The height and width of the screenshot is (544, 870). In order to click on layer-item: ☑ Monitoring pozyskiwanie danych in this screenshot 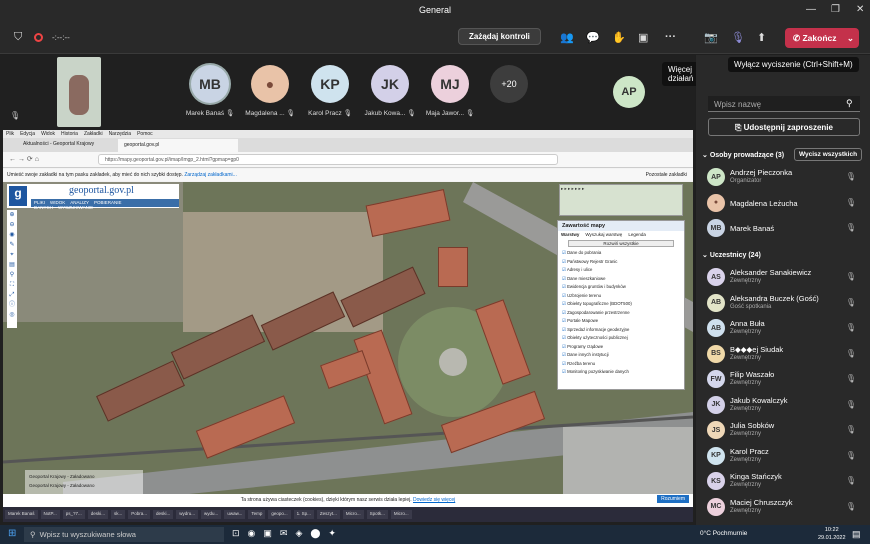, I will do `click(623, 372)`.